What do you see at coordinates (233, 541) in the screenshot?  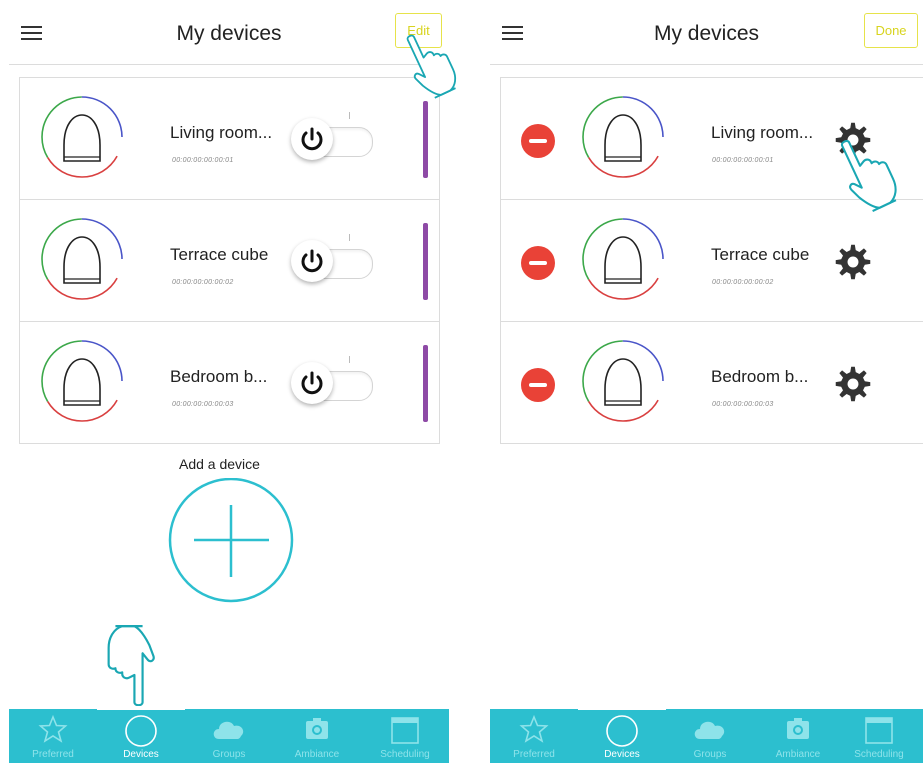 I see `add-device-button` at bounding box center [233, 541].